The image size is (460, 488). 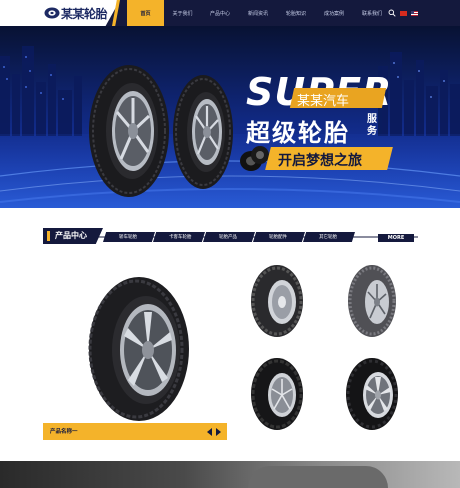 I want to click on more-button: MORE, so click(x=396, y=238).